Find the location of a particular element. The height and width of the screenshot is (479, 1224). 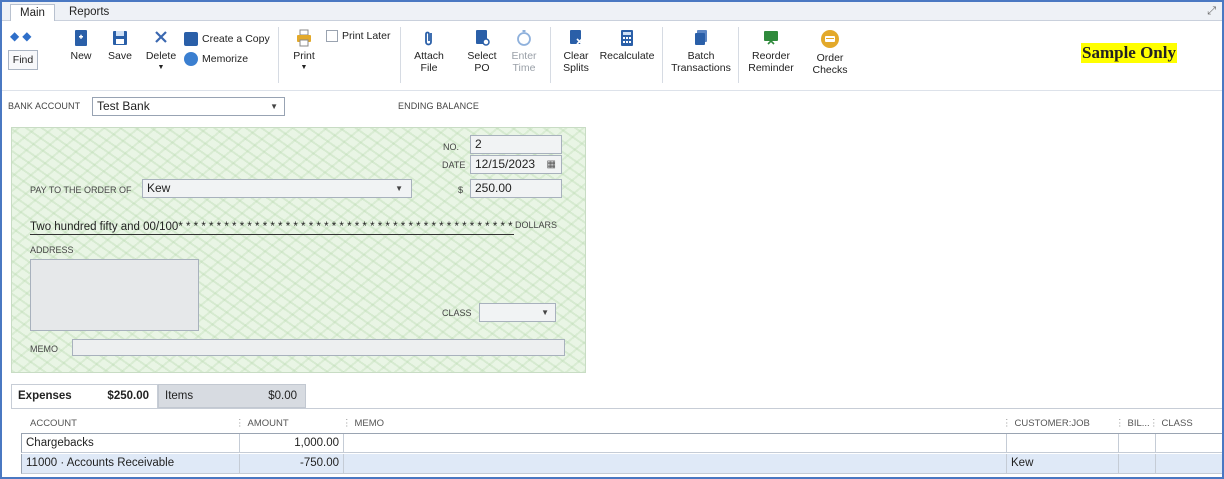

purchase-order-icon is located at coordinates (483, 38).